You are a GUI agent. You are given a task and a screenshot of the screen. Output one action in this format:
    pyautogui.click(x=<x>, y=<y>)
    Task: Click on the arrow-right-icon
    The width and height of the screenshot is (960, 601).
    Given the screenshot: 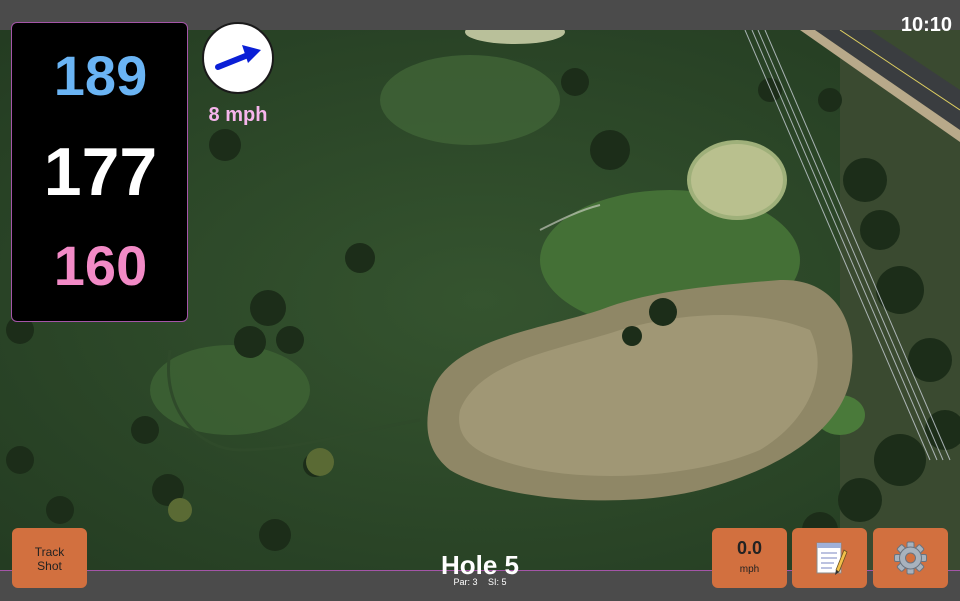 What is the action you would take?
    pyautogui.click(x=238, y=57)
    